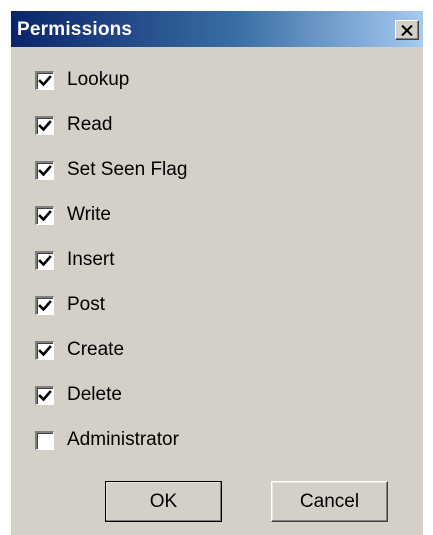 This screenshot has width=433, height=535. Describe the element at coordinates (91, 259) in the screenshot. I see `insert-label: Insert` at that location.